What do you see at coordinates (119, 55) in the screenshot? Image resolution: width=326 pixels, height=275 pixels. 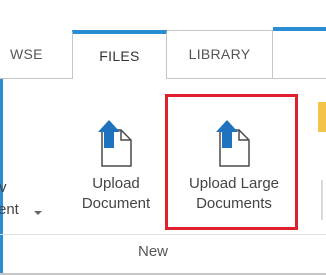 I see `tab-files: FILES` at bounding box center [119, 55].